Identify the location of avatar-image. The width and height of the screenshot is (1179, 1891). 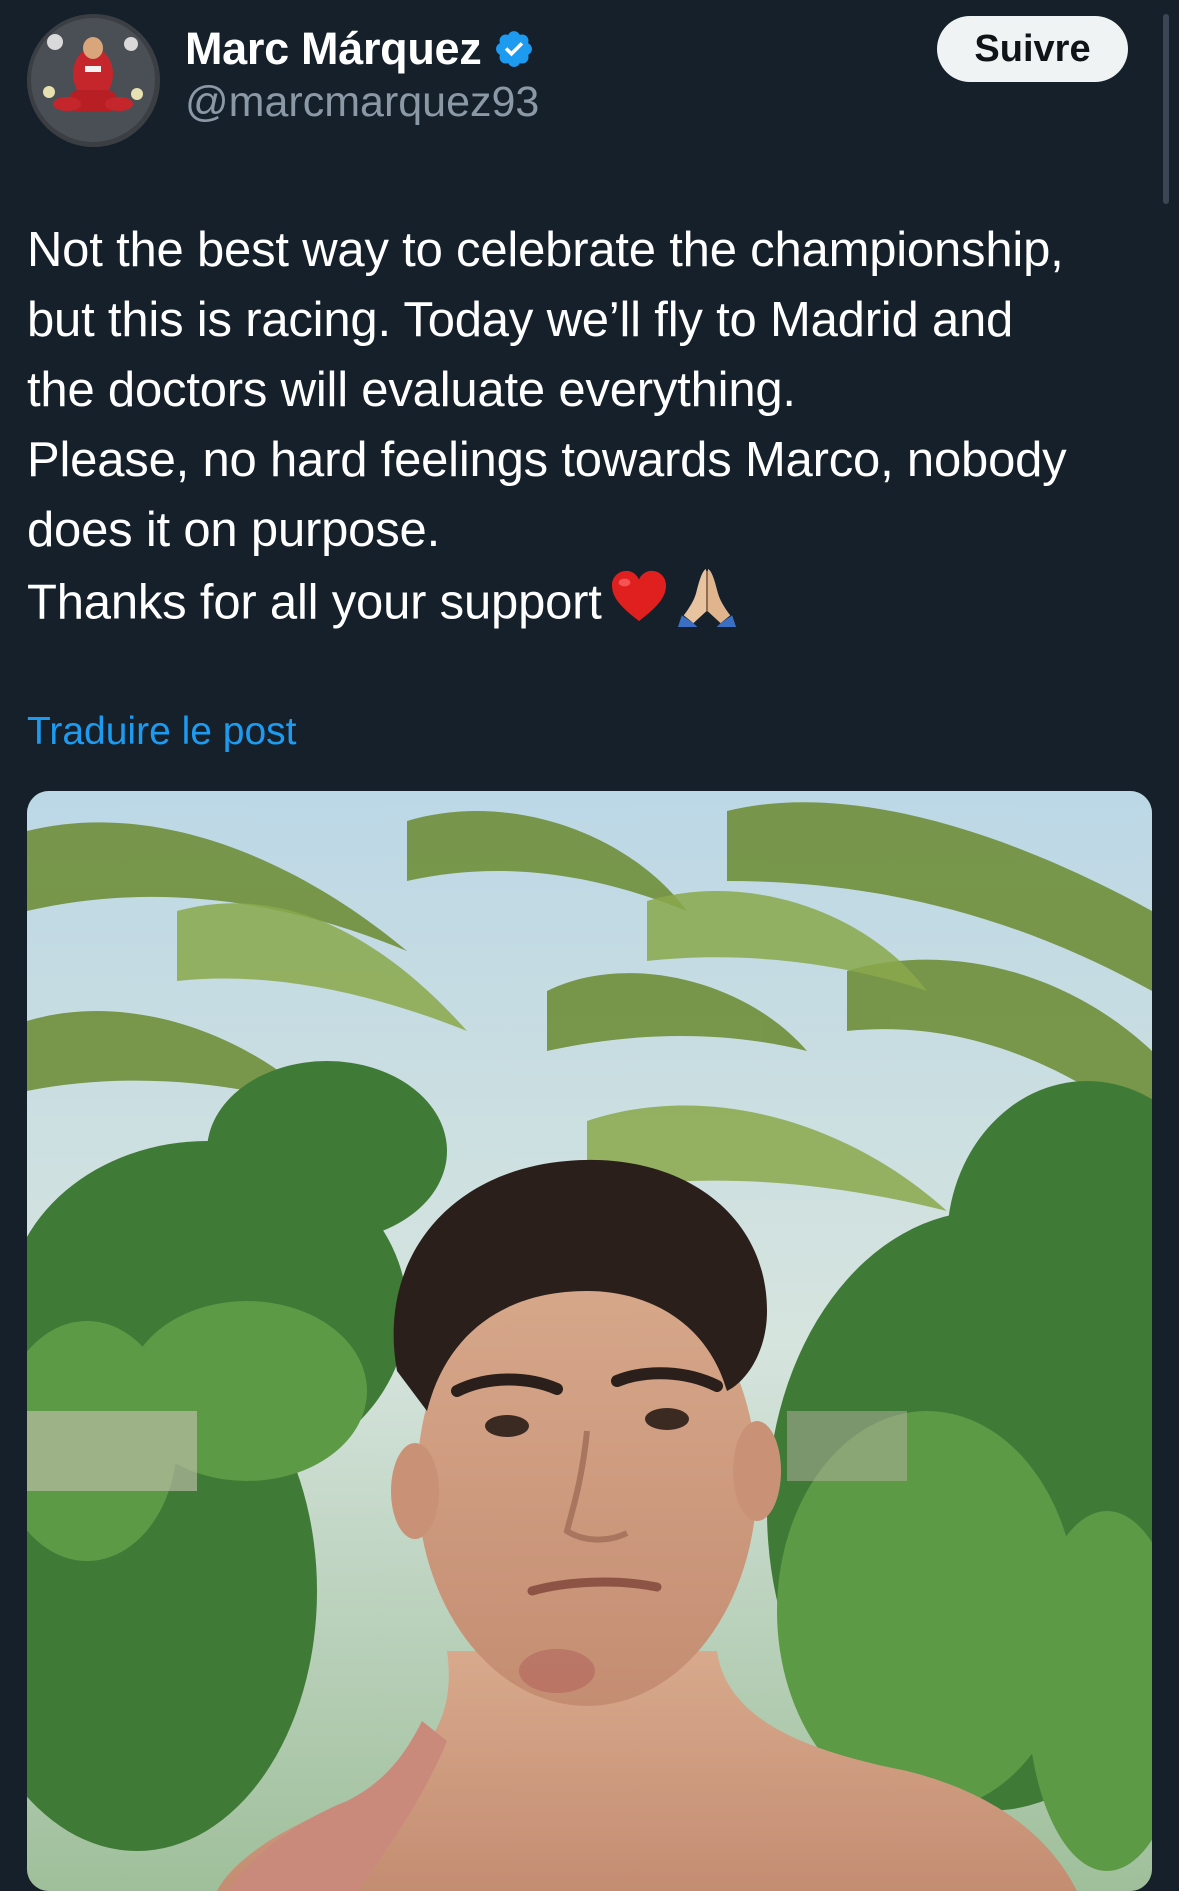
(93, 80).